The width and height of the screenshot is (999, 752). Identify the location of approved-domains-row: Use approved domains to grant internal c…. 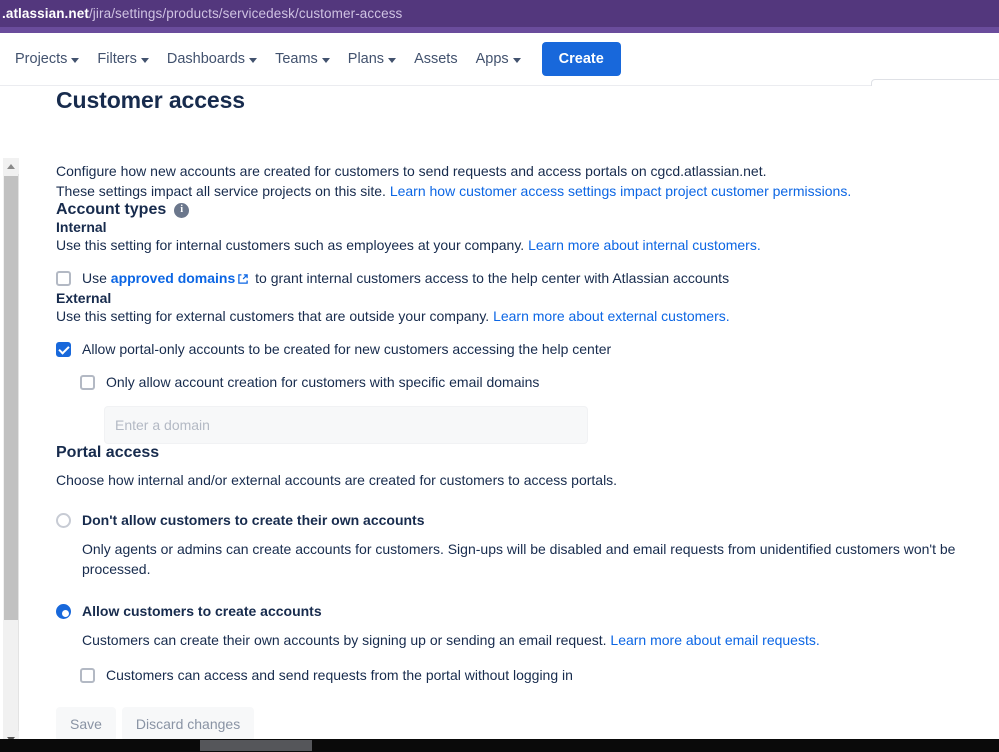
(527, 279).